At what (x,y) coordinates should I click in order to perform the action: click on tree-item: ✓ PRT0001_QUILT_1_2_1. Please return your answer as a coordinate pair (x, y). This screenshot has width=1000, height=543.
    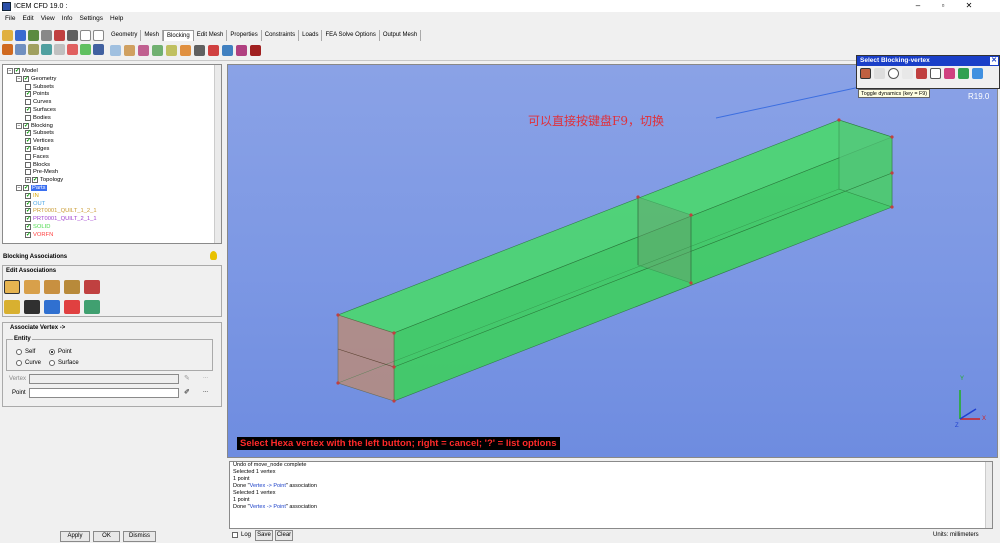
    Looking at the image, I should click on (61, 211).